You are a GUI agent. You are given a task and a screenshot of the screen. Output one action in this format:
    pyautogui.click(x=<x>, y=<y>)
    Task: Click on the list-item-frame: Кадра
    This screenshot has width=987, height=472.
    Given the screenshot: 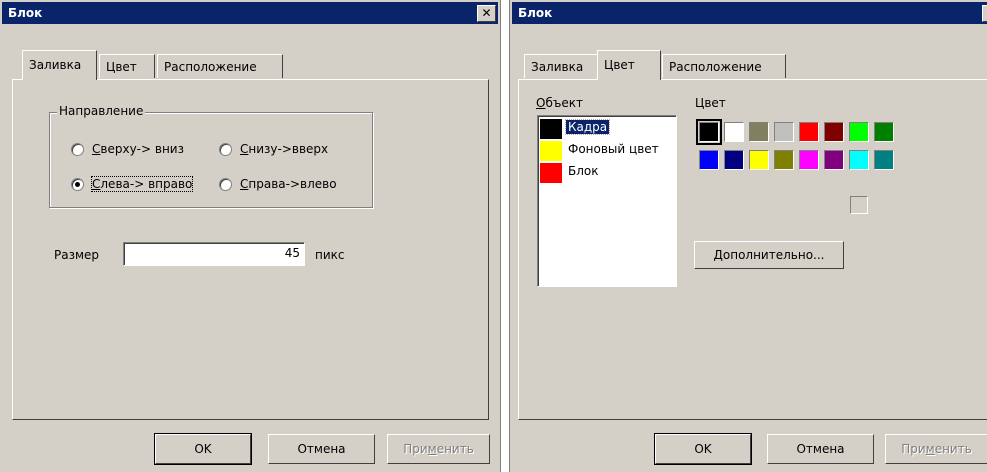 What is the action you would take?
    pyautogui.click(x=607, y=128)
    